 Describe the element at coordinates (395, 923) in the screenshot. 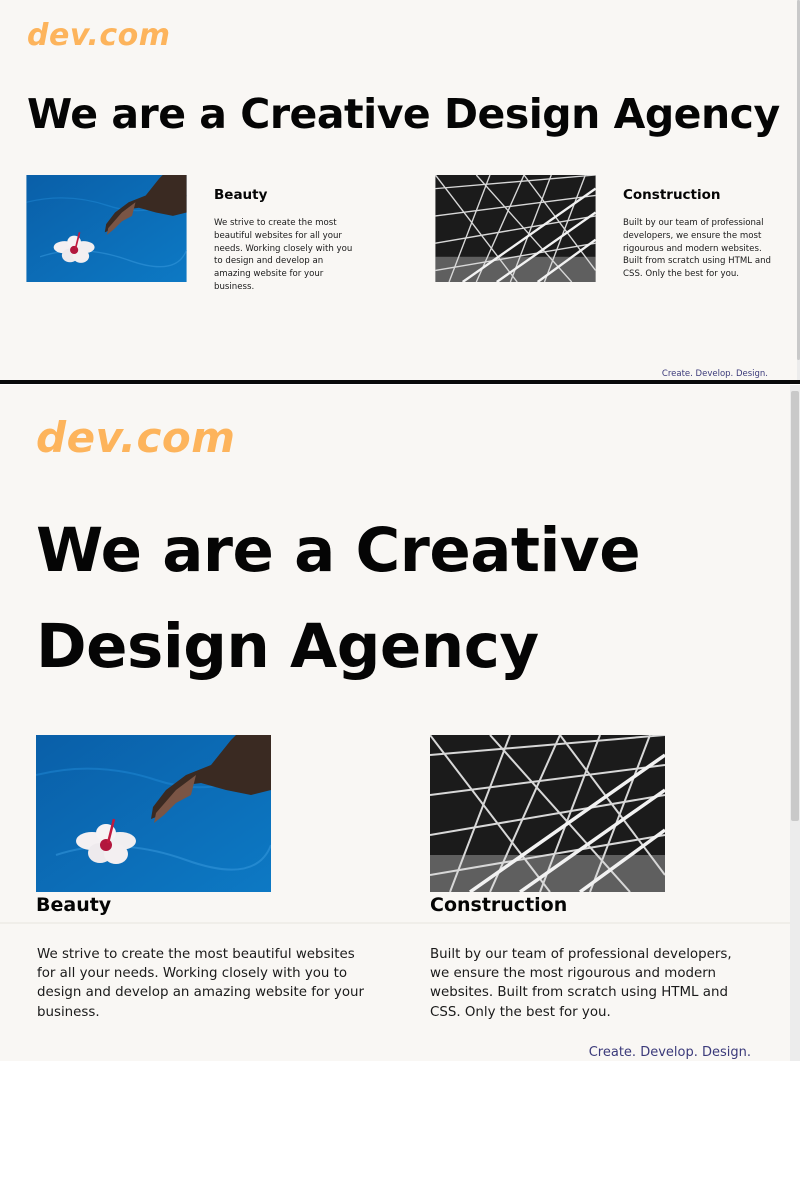

I see `render-seam` at that location.